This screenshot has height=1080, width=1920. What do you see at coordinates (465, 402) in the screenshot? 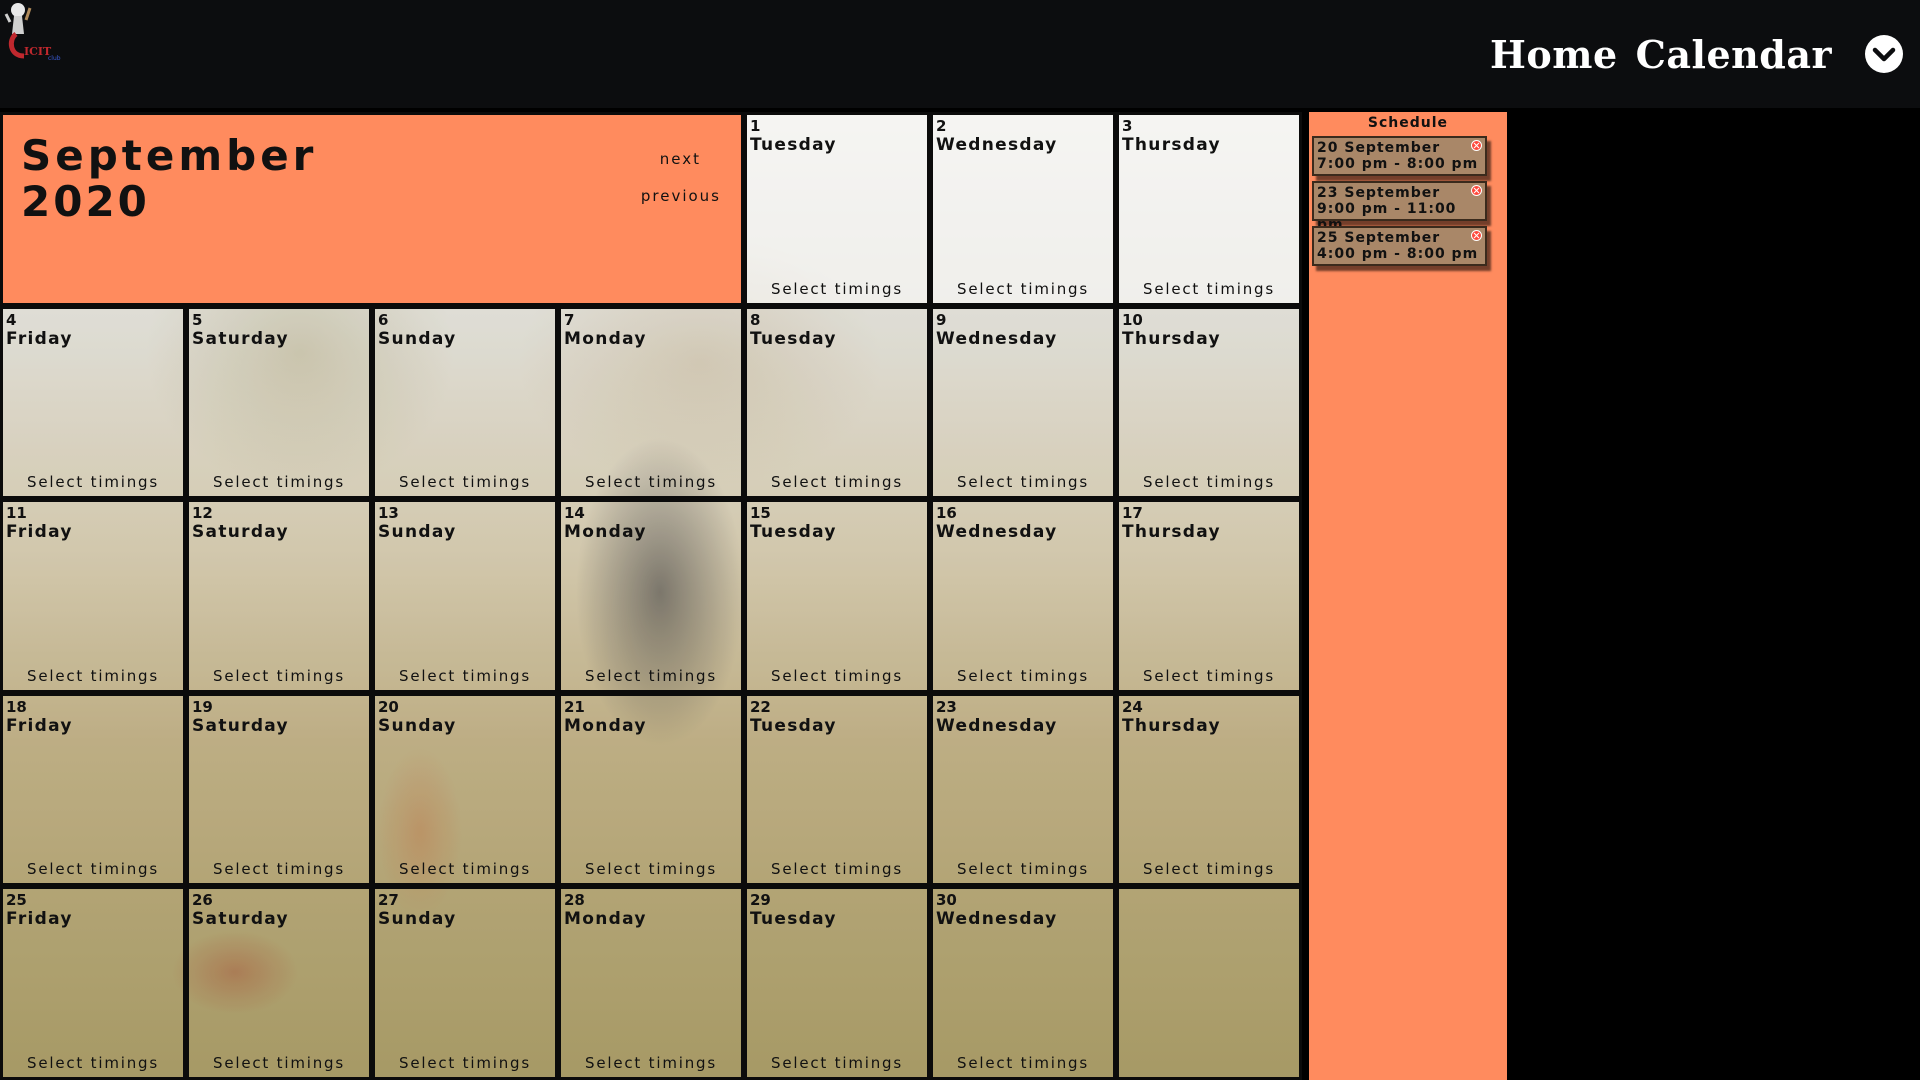
I see `day-cell: 6 Sunday Select timings` at bounding box center [465, 402].